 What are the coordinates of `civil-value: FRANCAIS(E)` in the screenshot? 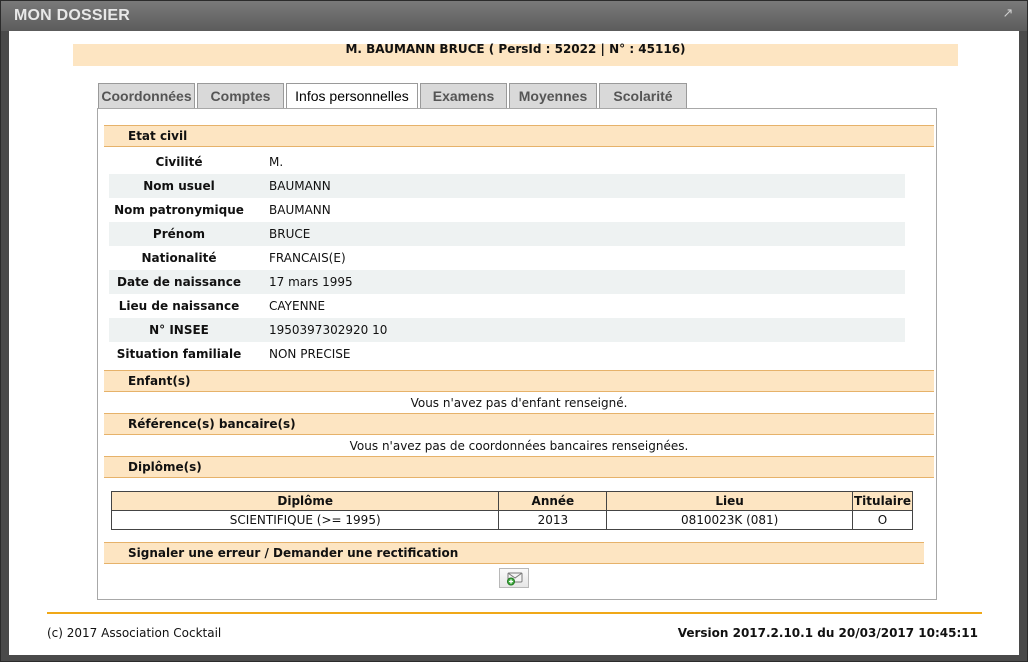 It's located at (307, 258).